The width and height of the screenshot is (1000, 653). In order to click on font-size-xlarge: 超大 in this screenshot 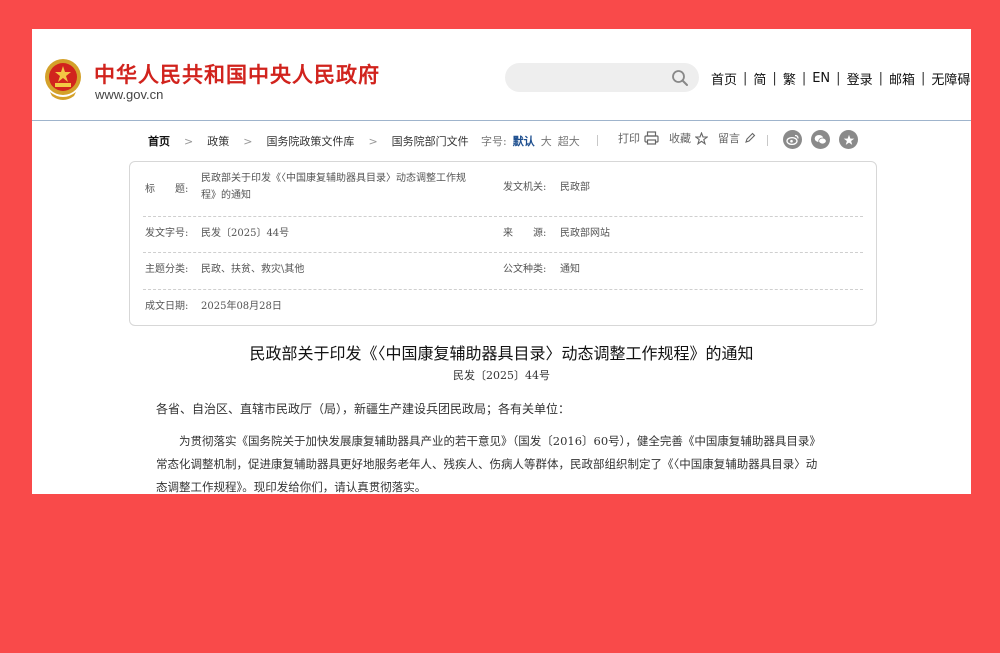, I will do `click(569, 141)`.